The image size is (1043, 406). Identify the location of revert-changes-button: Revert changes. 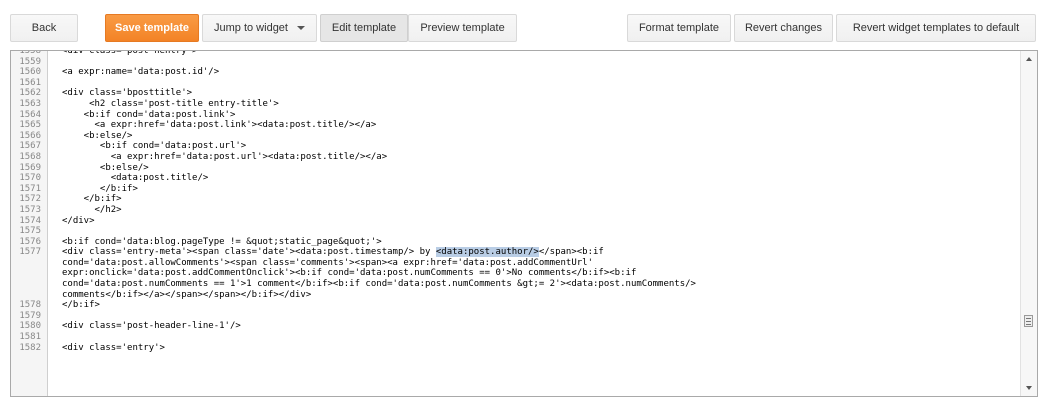
(783, 28).